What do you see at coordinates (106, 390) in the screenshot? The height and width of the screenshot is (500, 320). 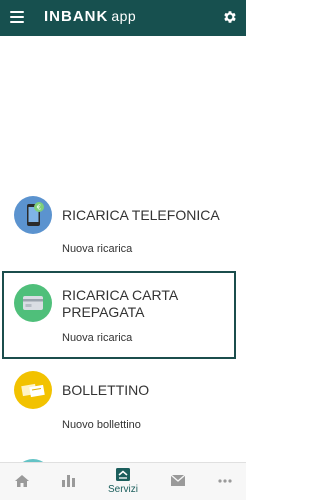 I see `service-title: BOLLETTINO` at bounding box center [106, 390].